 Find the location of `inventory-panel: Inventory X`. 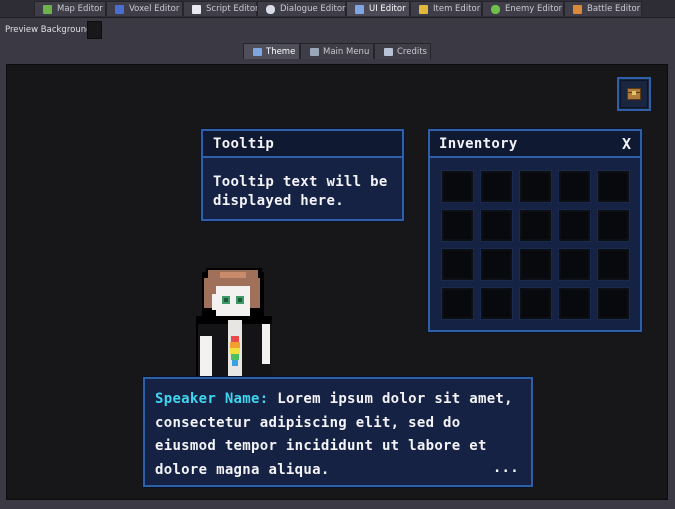

inventory-panel: Inventory X is located at coordinates (535, 230).